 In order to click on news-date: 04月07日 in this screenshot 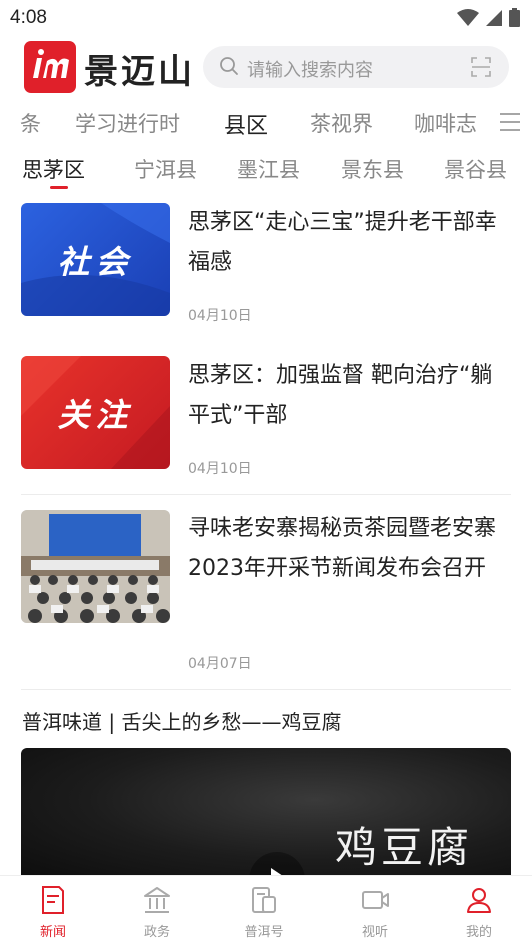, I will do `click(220, 664)`.